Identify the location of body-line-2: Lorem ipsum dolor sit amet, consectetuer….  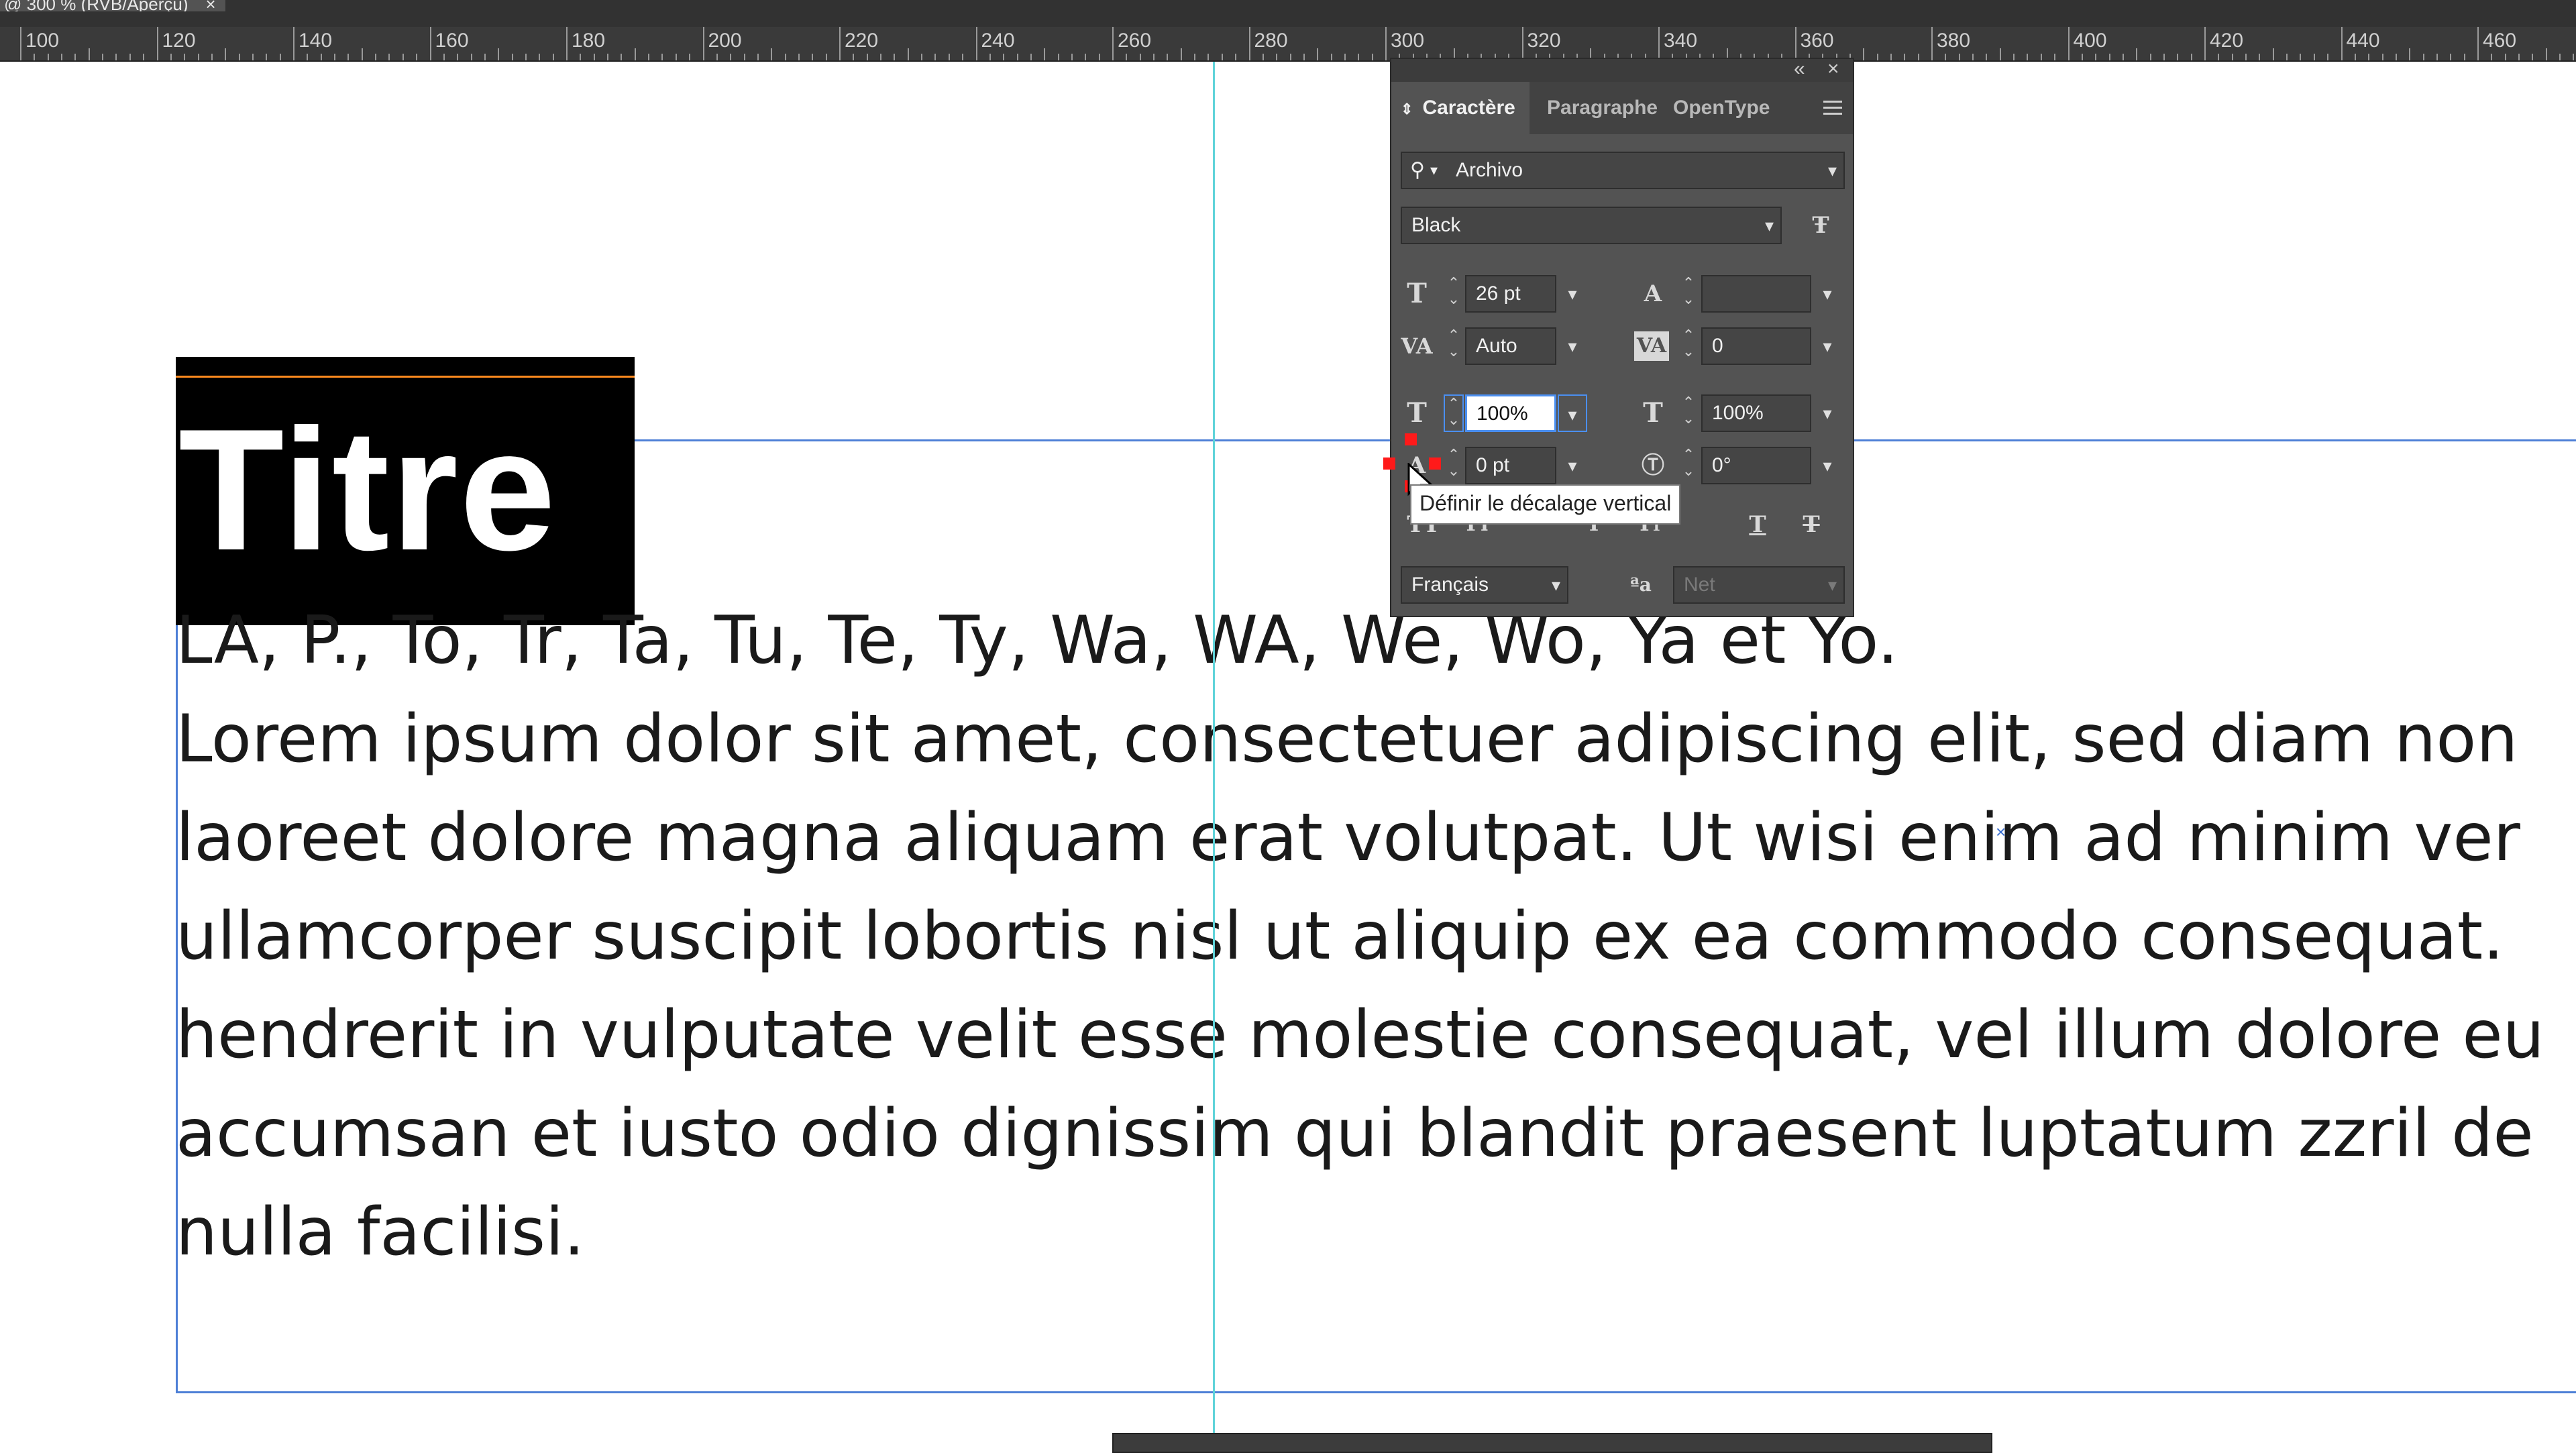
(1347, 739).